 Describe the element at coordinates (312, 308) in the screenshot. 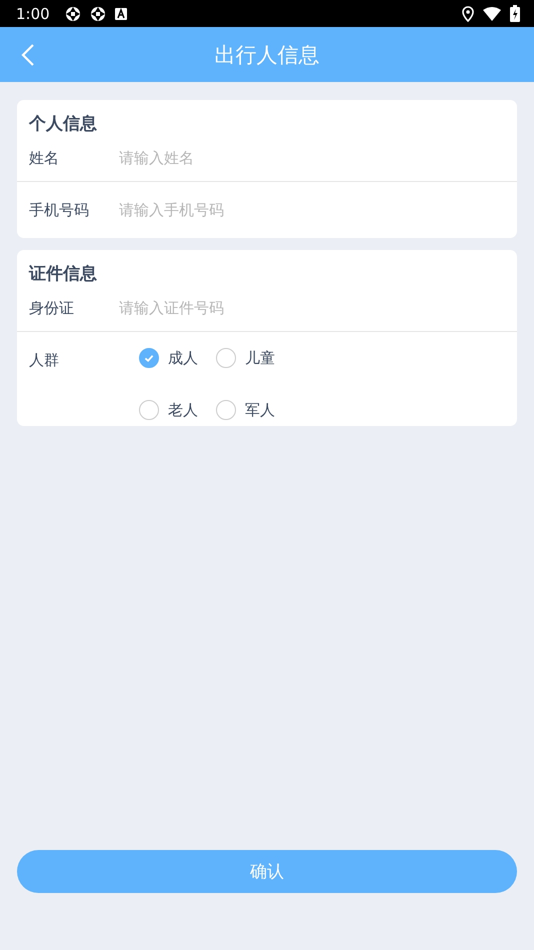

I see `input-field: 请输入证件号码` at that location.